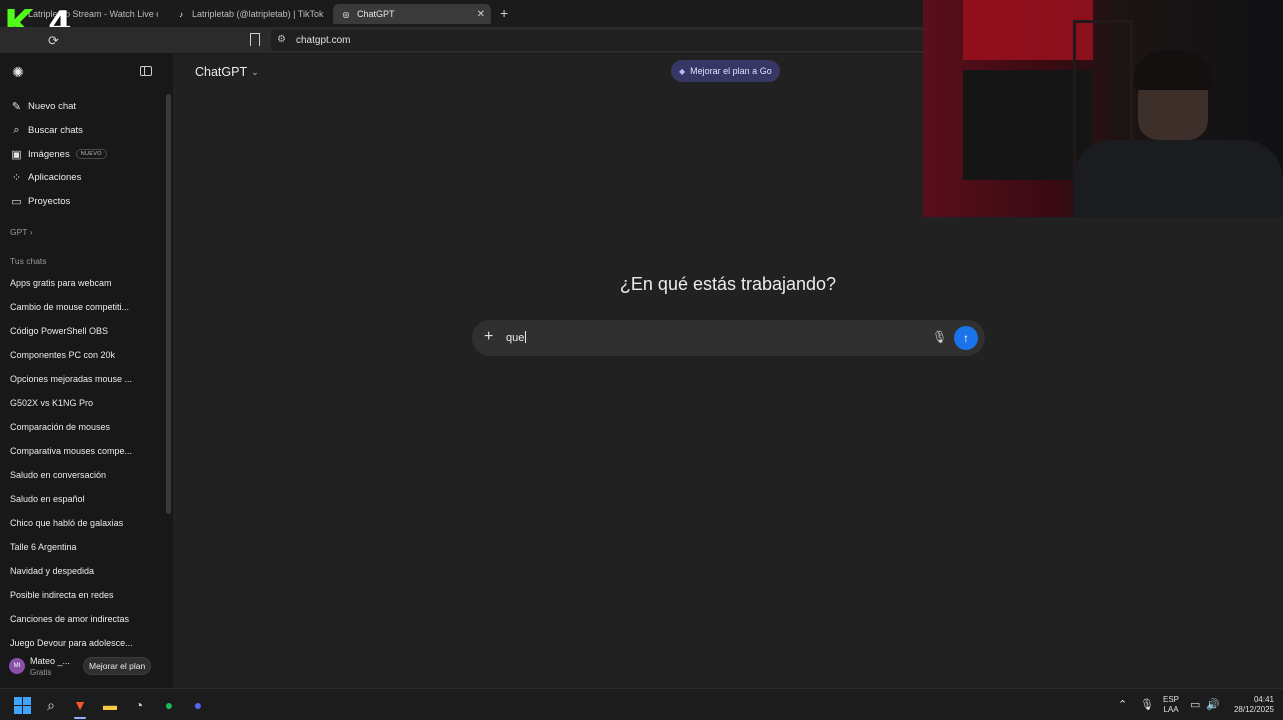  Describe the element at coordinates (255, 71) in the screenshot. I see `chevron-down-icon: ⌄` at that location.